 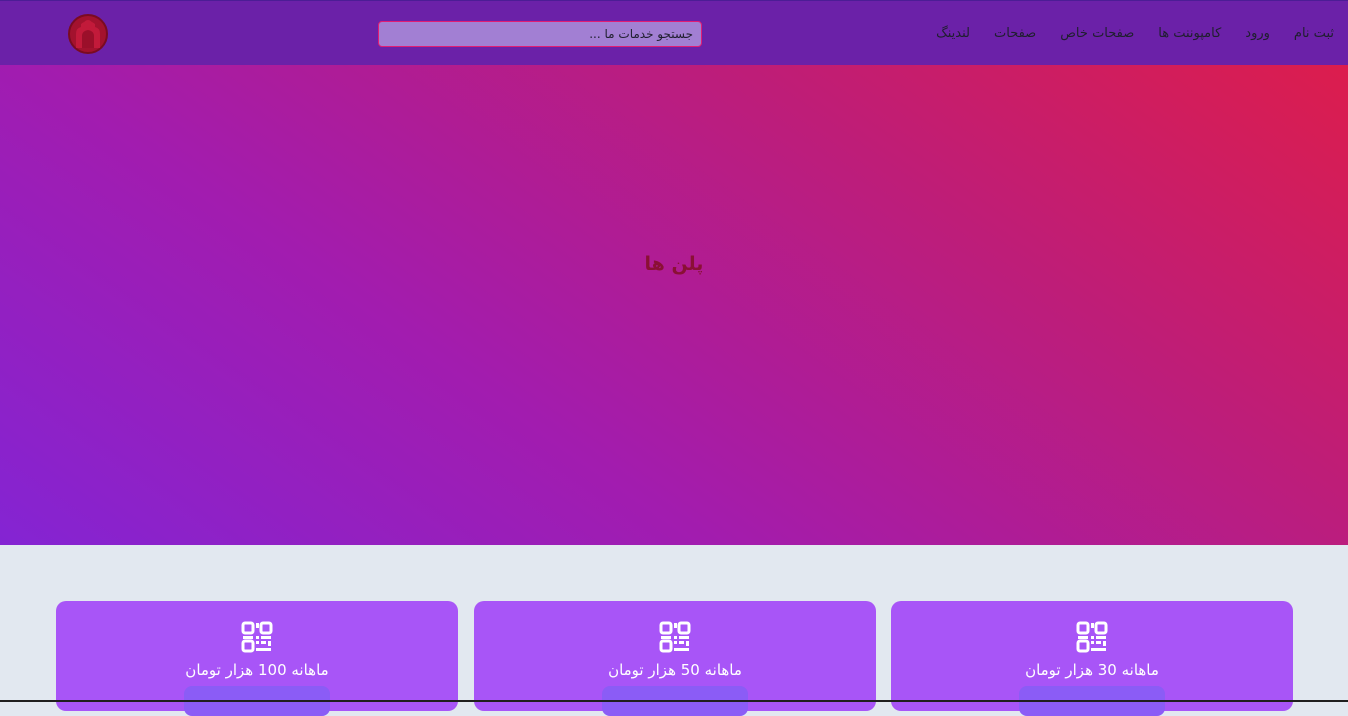 I want to click on hero-title: پلن ها, so click(x=674, y=264).